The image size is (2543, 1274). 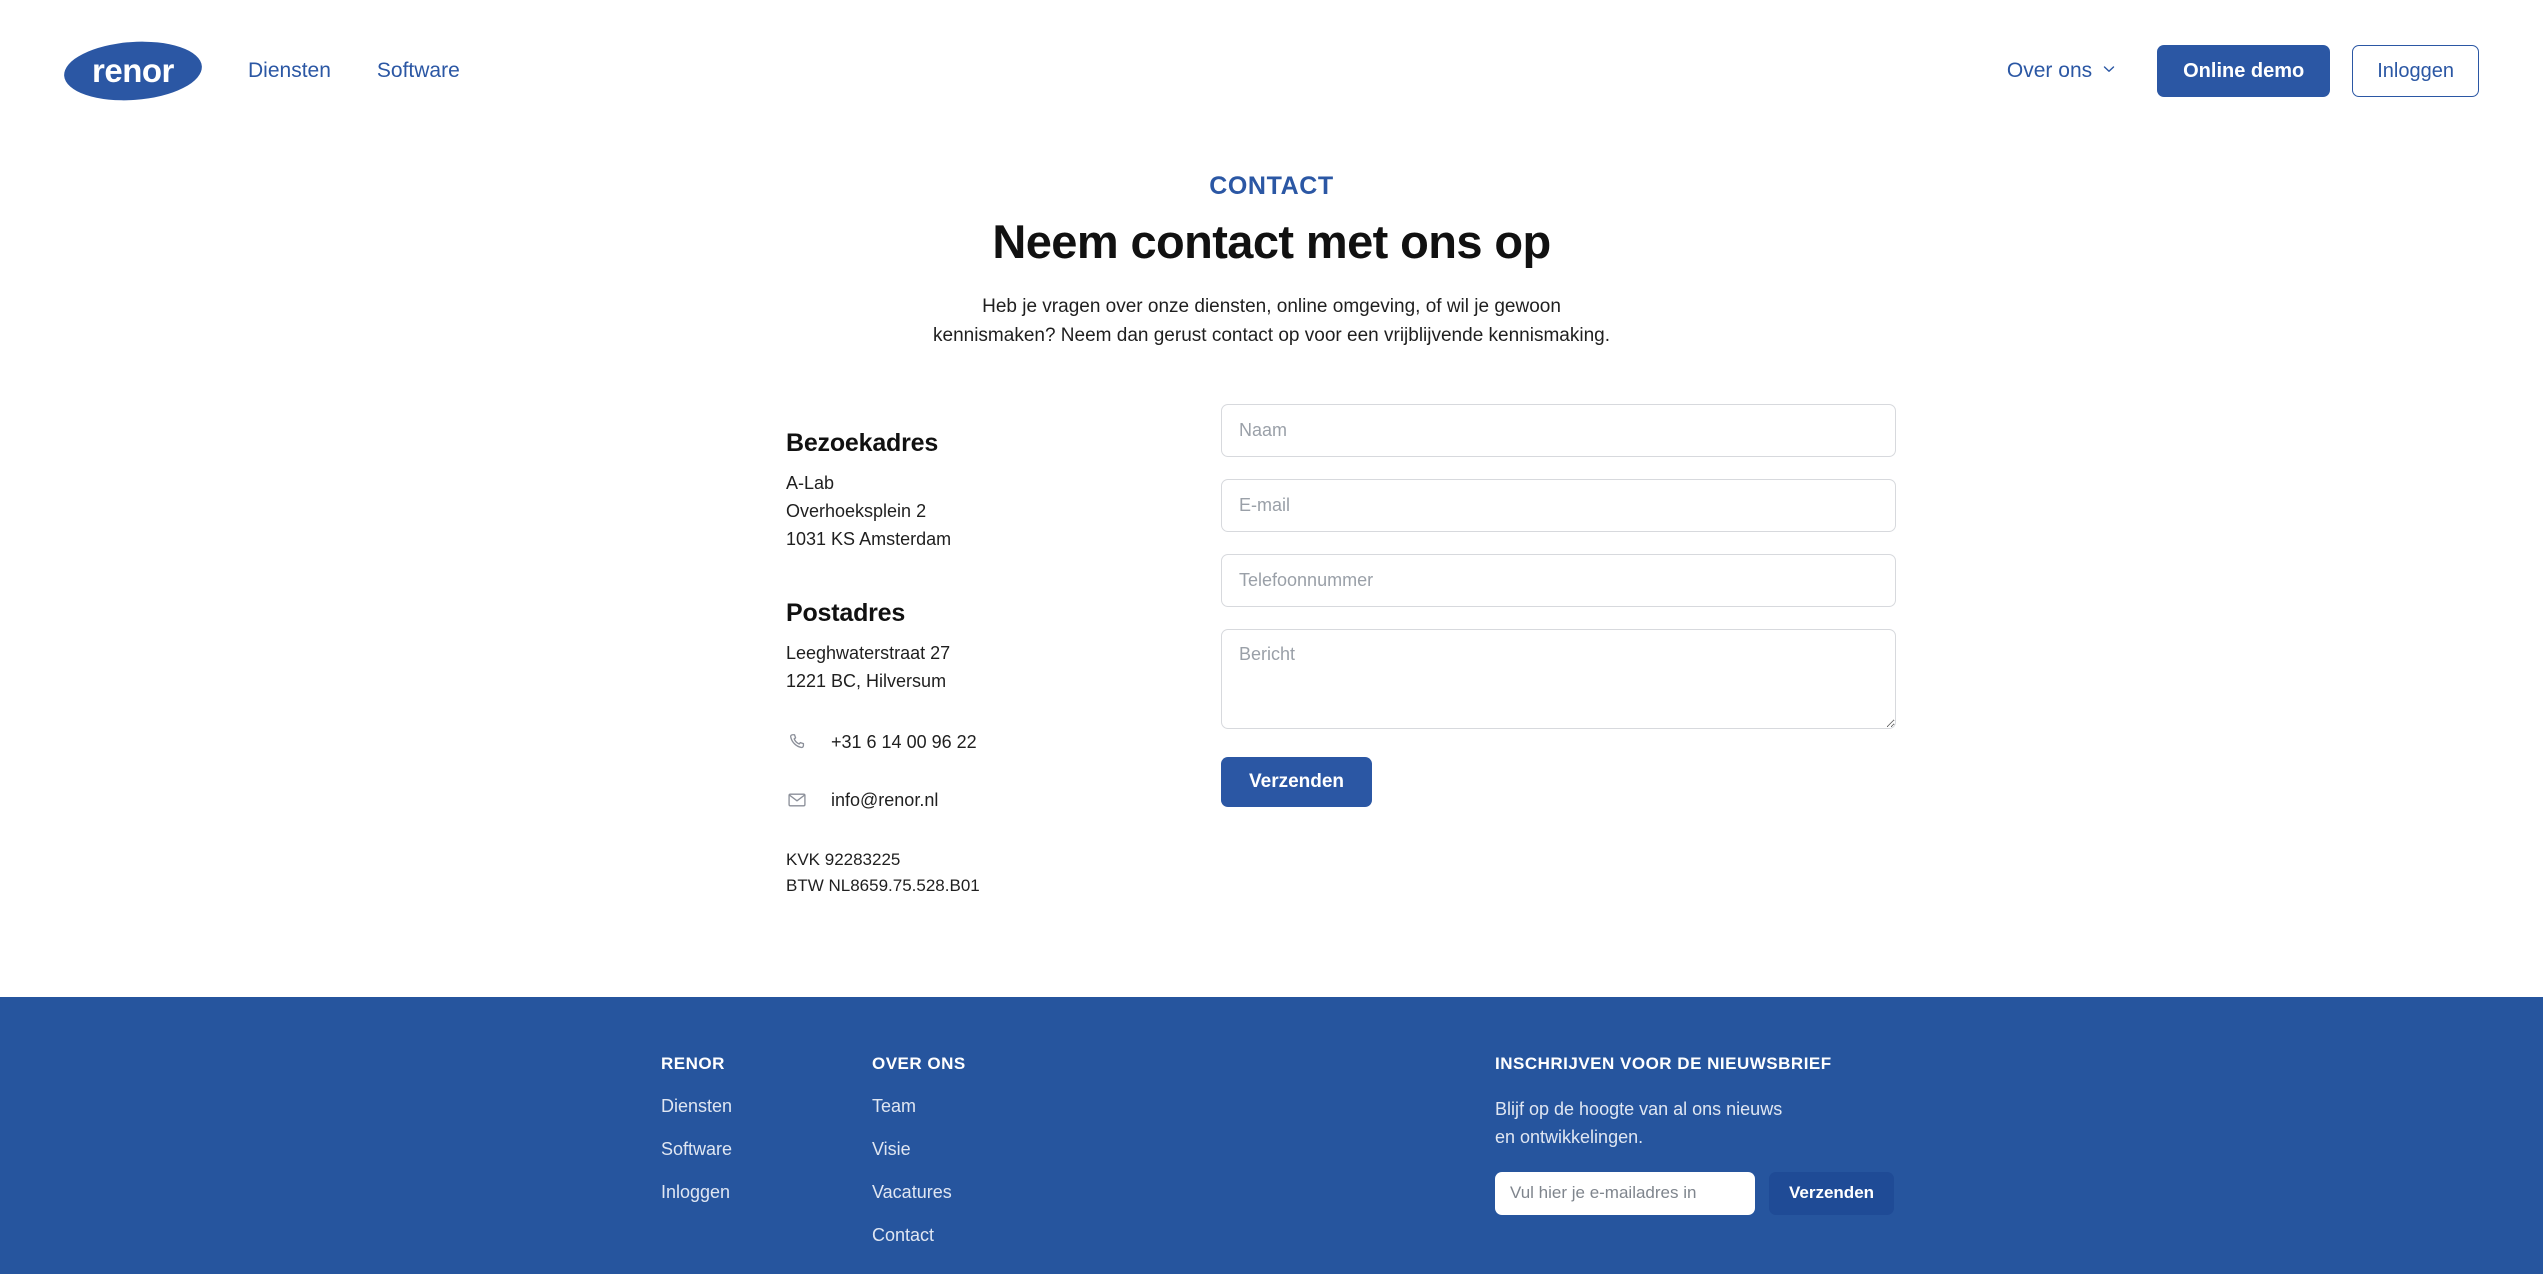 I want to click on nav-item-diensten: Diensten, so click(x=289, y=71).